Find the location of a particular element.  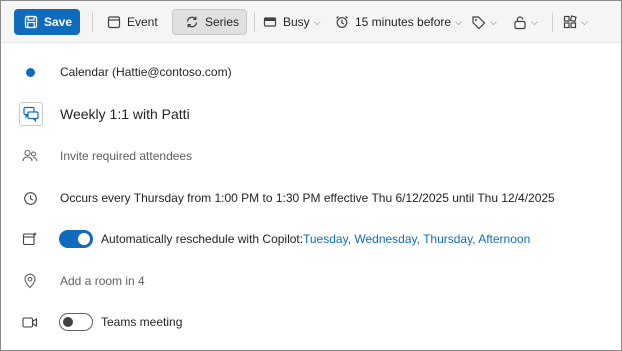

tag-icon is located at coordinates (479, 22).